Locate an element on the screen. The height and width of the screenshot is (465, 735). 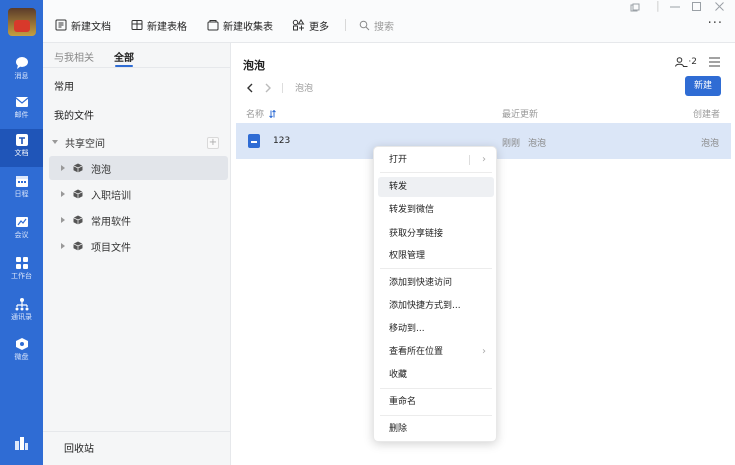
maximize-icon is located at coordinates (696, 6).